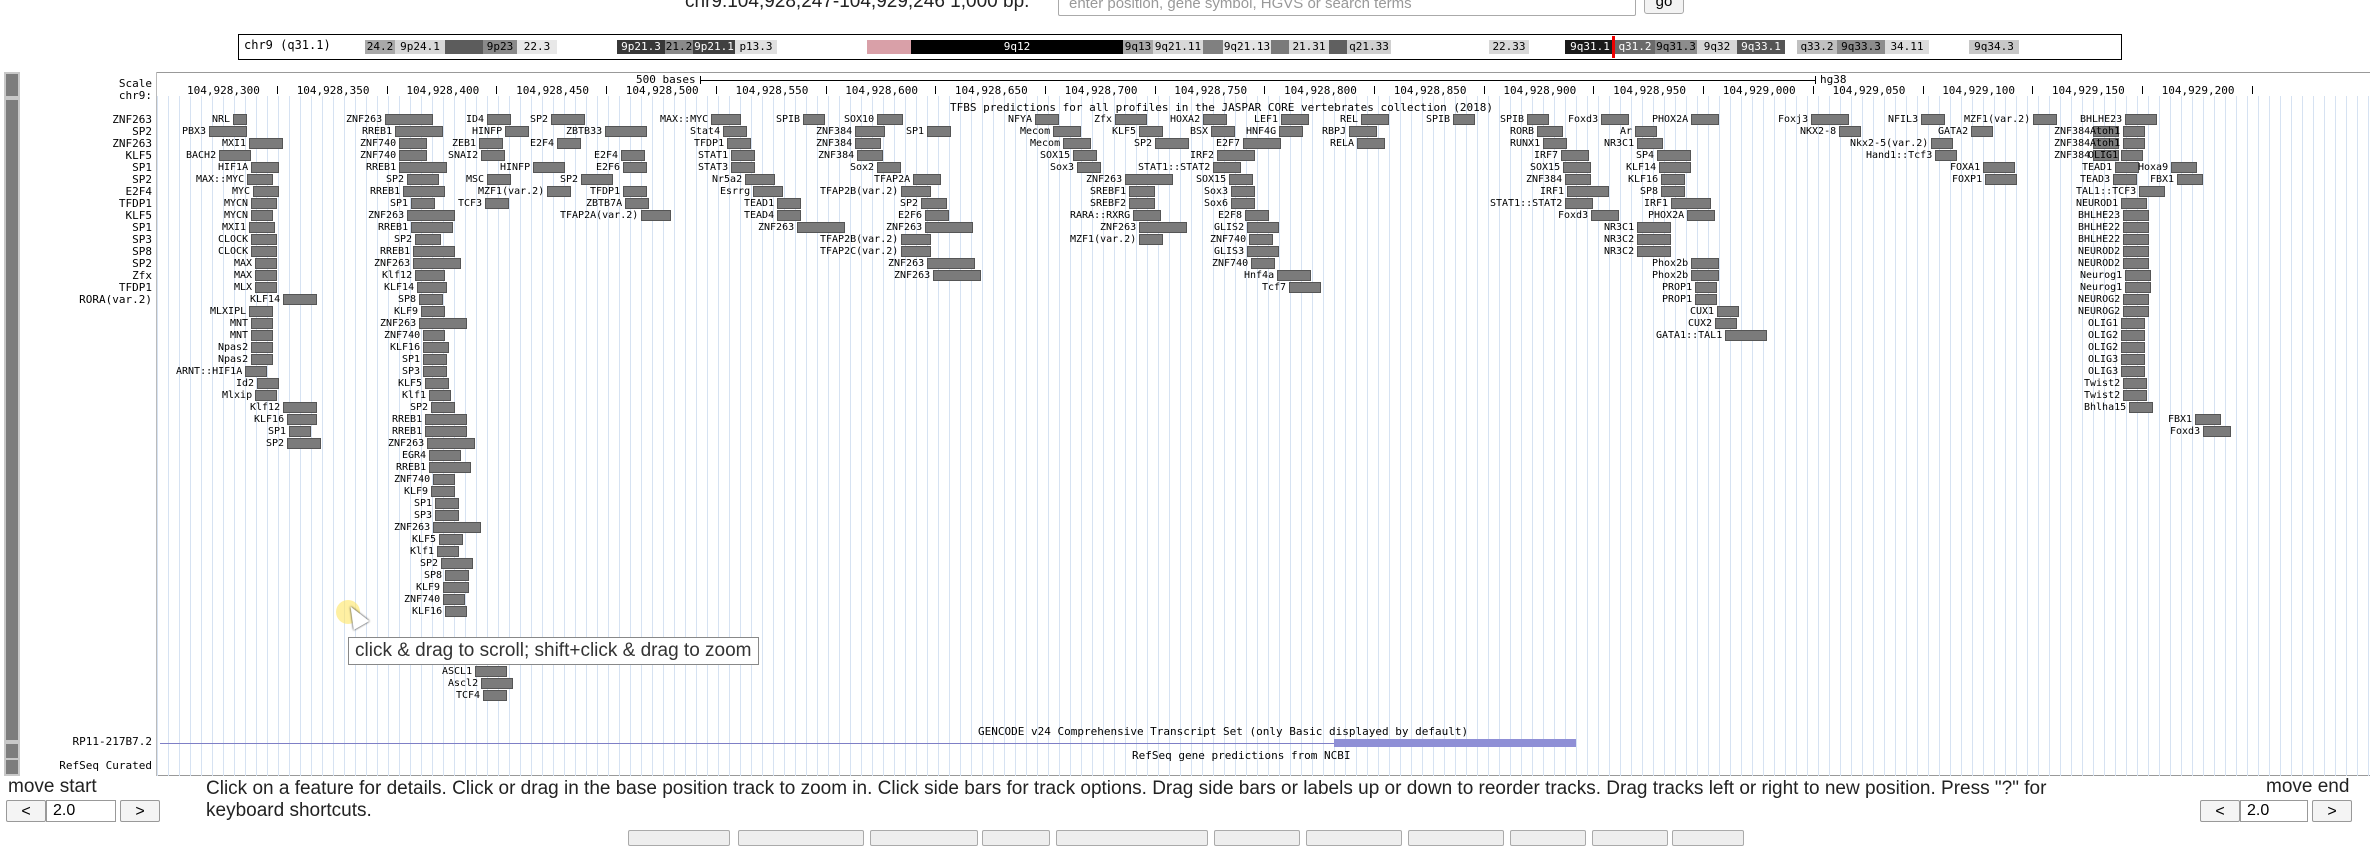  I want to click on tfbs-feature: Atoh1, so click(2118, 143).